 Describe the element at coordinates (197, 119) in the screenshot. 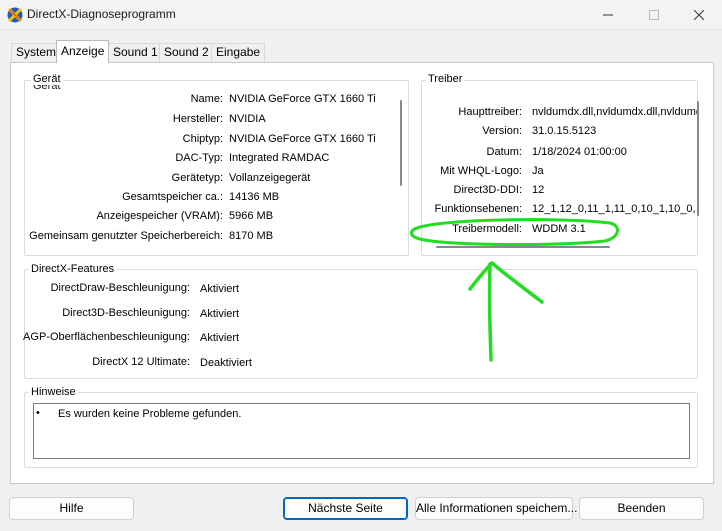

I see `device-manufacturer-label: Hersteller:` at that location.